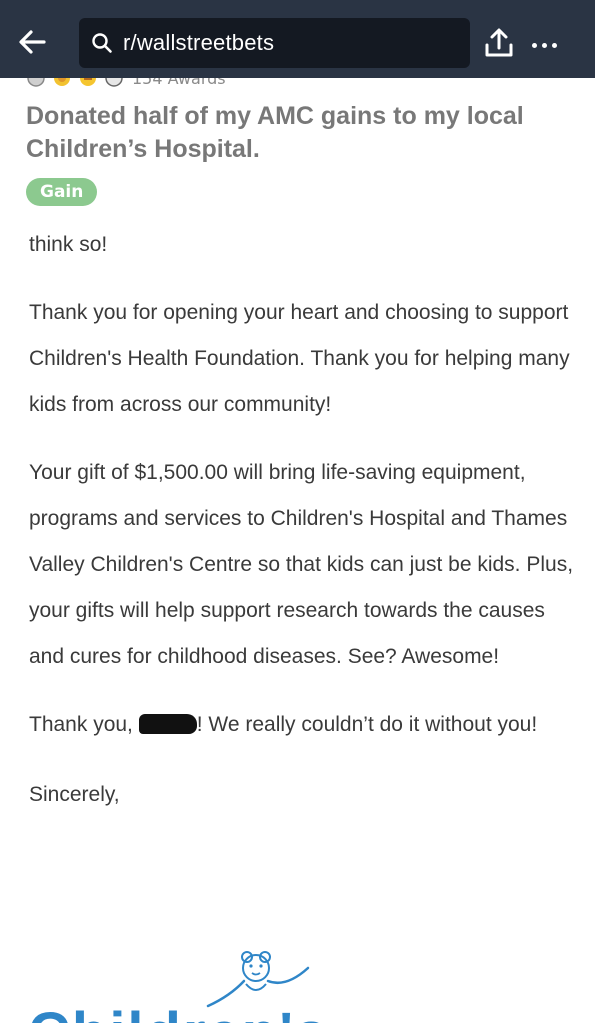  I want to click on top-nav-bar: r/wallstreetbets, so click(297, 39).